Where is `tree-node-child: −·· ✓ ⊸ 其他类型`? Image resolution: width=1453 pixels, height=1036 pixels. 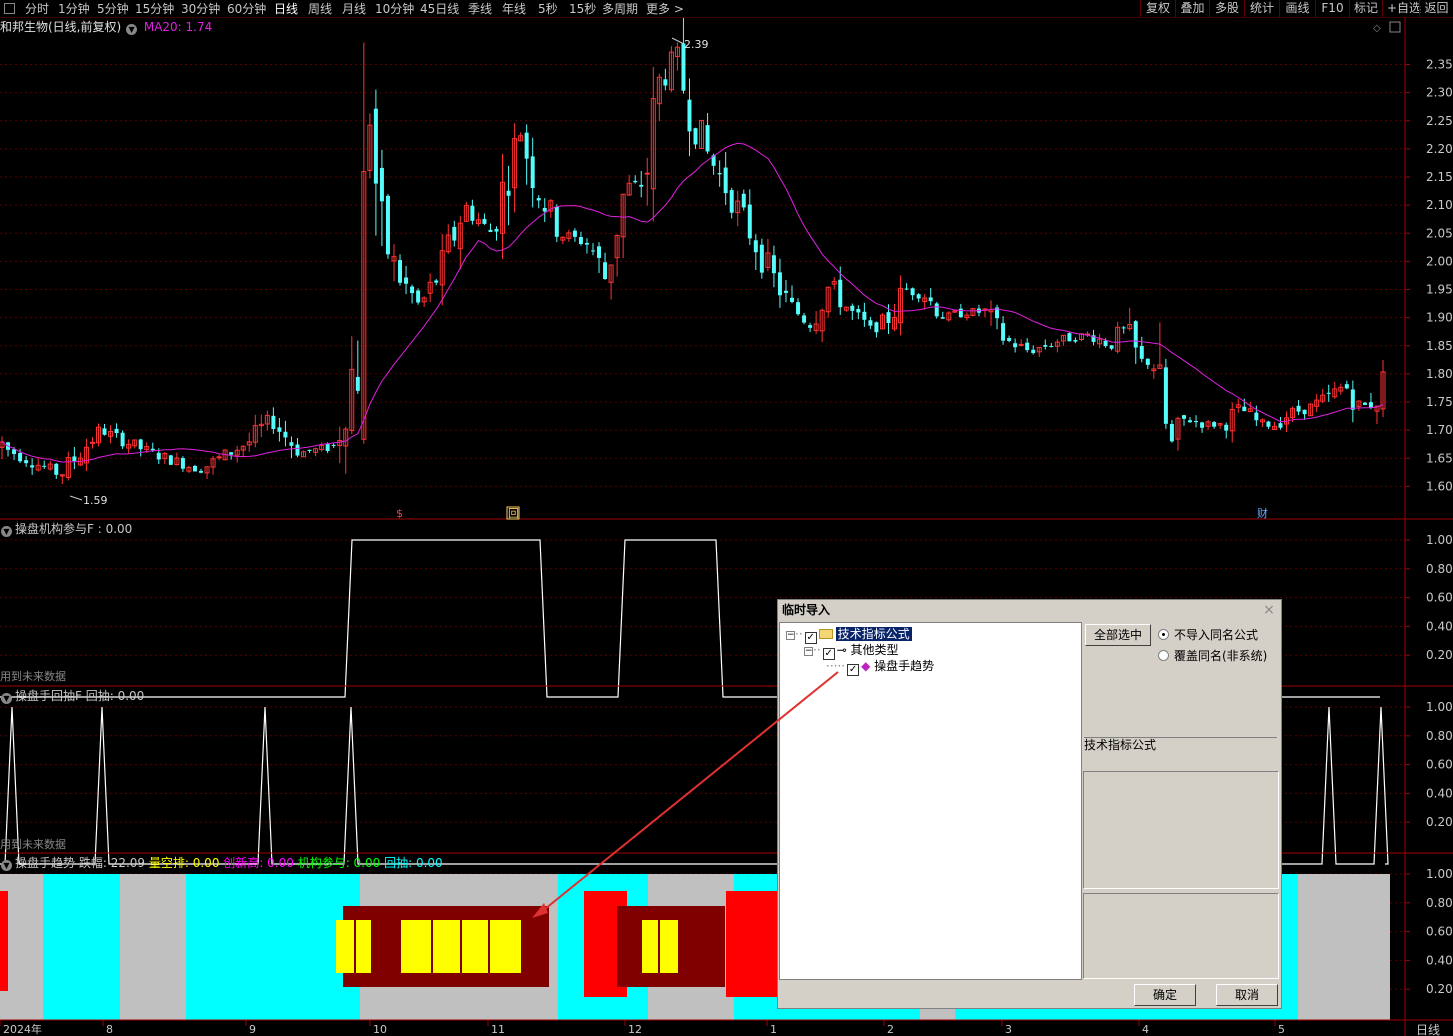
tree-node-child: −·· ✓ ⊸ 其他类型 is located at coordinates (851, 651).